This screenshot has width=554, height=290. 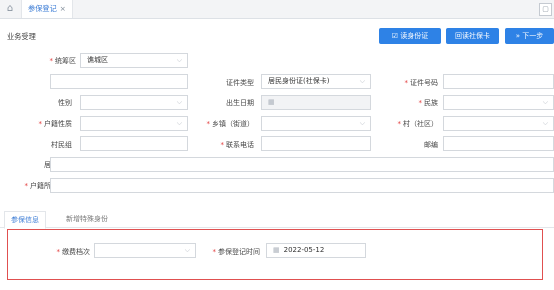 What do you see at coordinates (316, 143) in the screenshot?
I see `phone-input` at bounding box center [316, 143].